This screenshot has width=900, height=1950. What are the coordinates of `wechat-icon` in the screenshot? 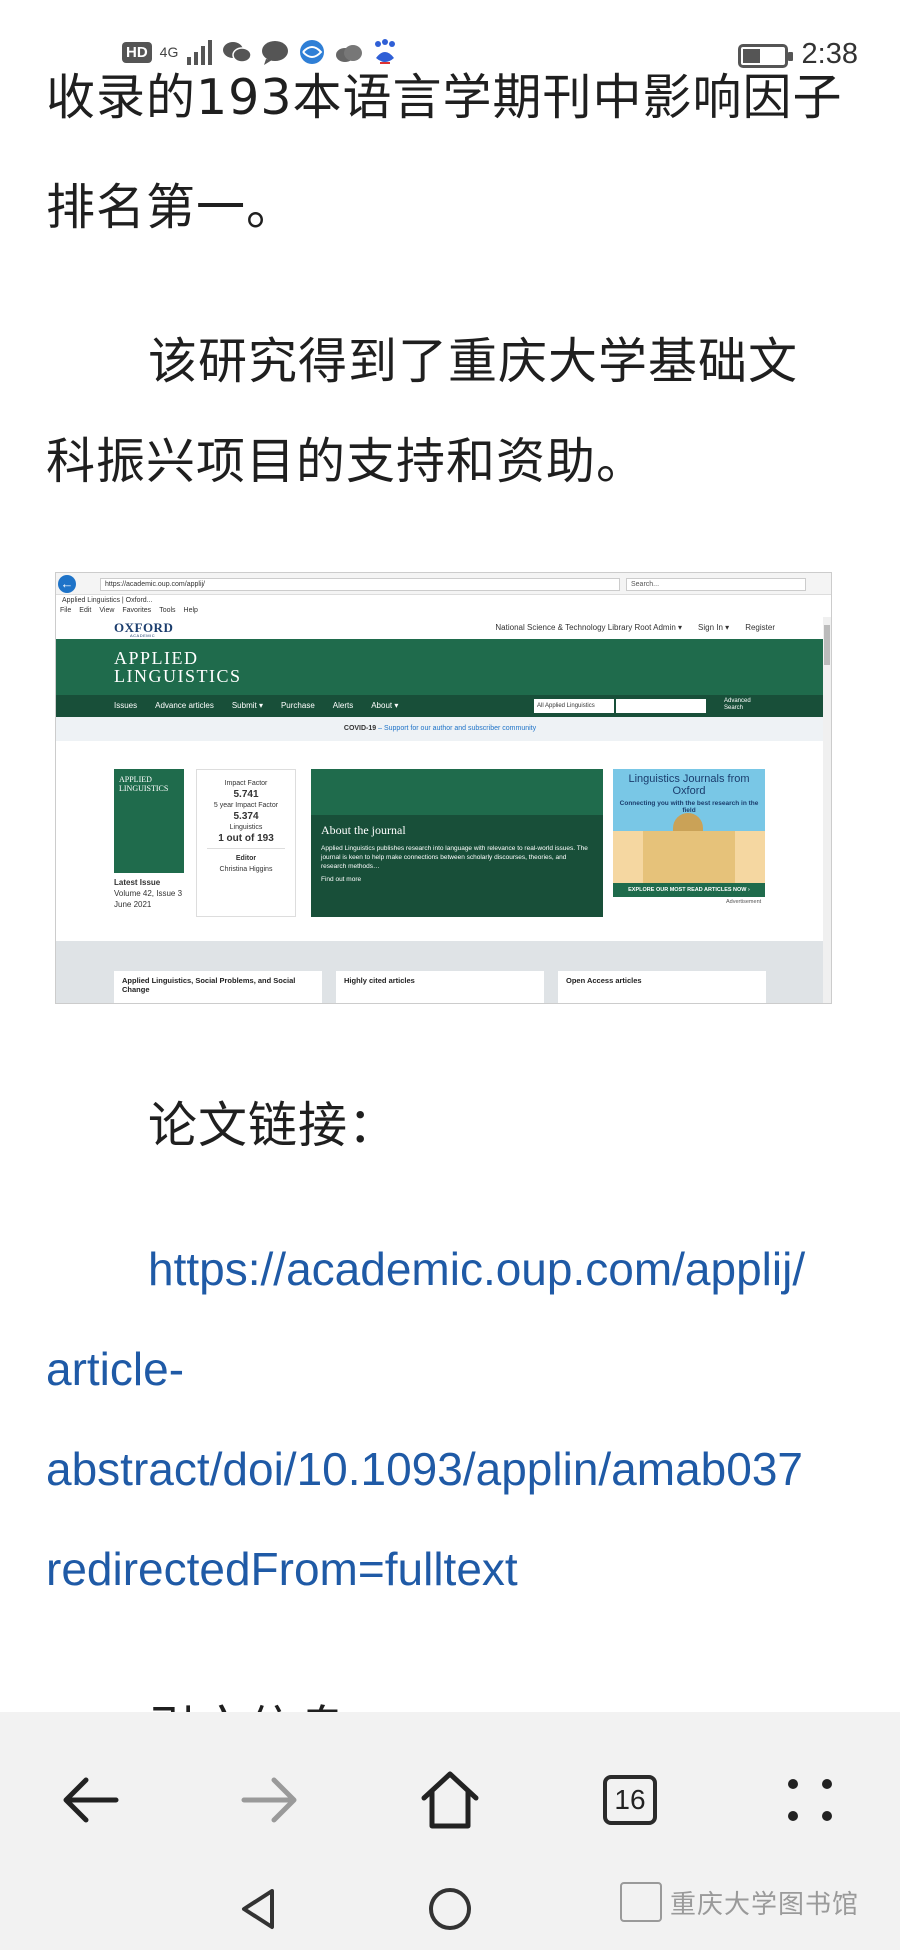 It's located at (238, 52).